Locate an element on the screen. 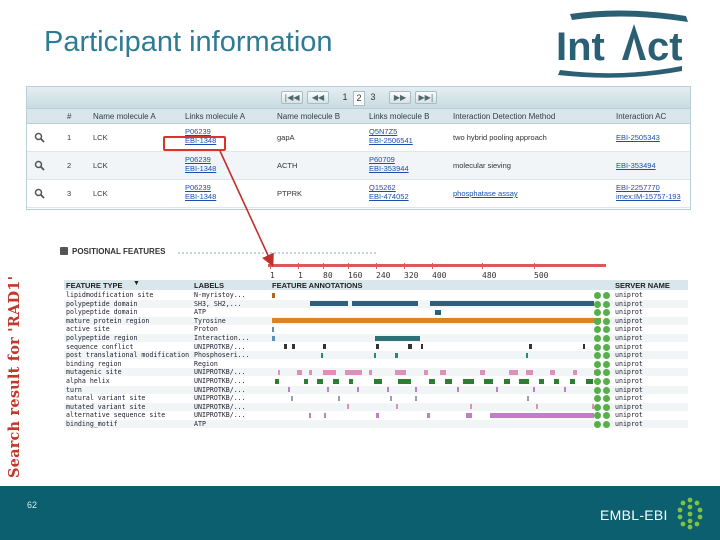  col-server-name: SERVER NAME is located at coordinates (642, 285).